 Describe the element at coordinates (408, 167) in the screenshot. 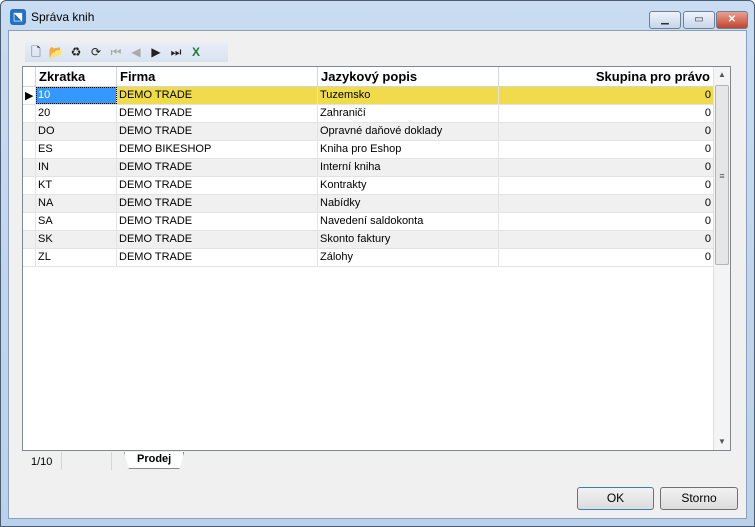

I see `cell: Interní kniha` at that location.